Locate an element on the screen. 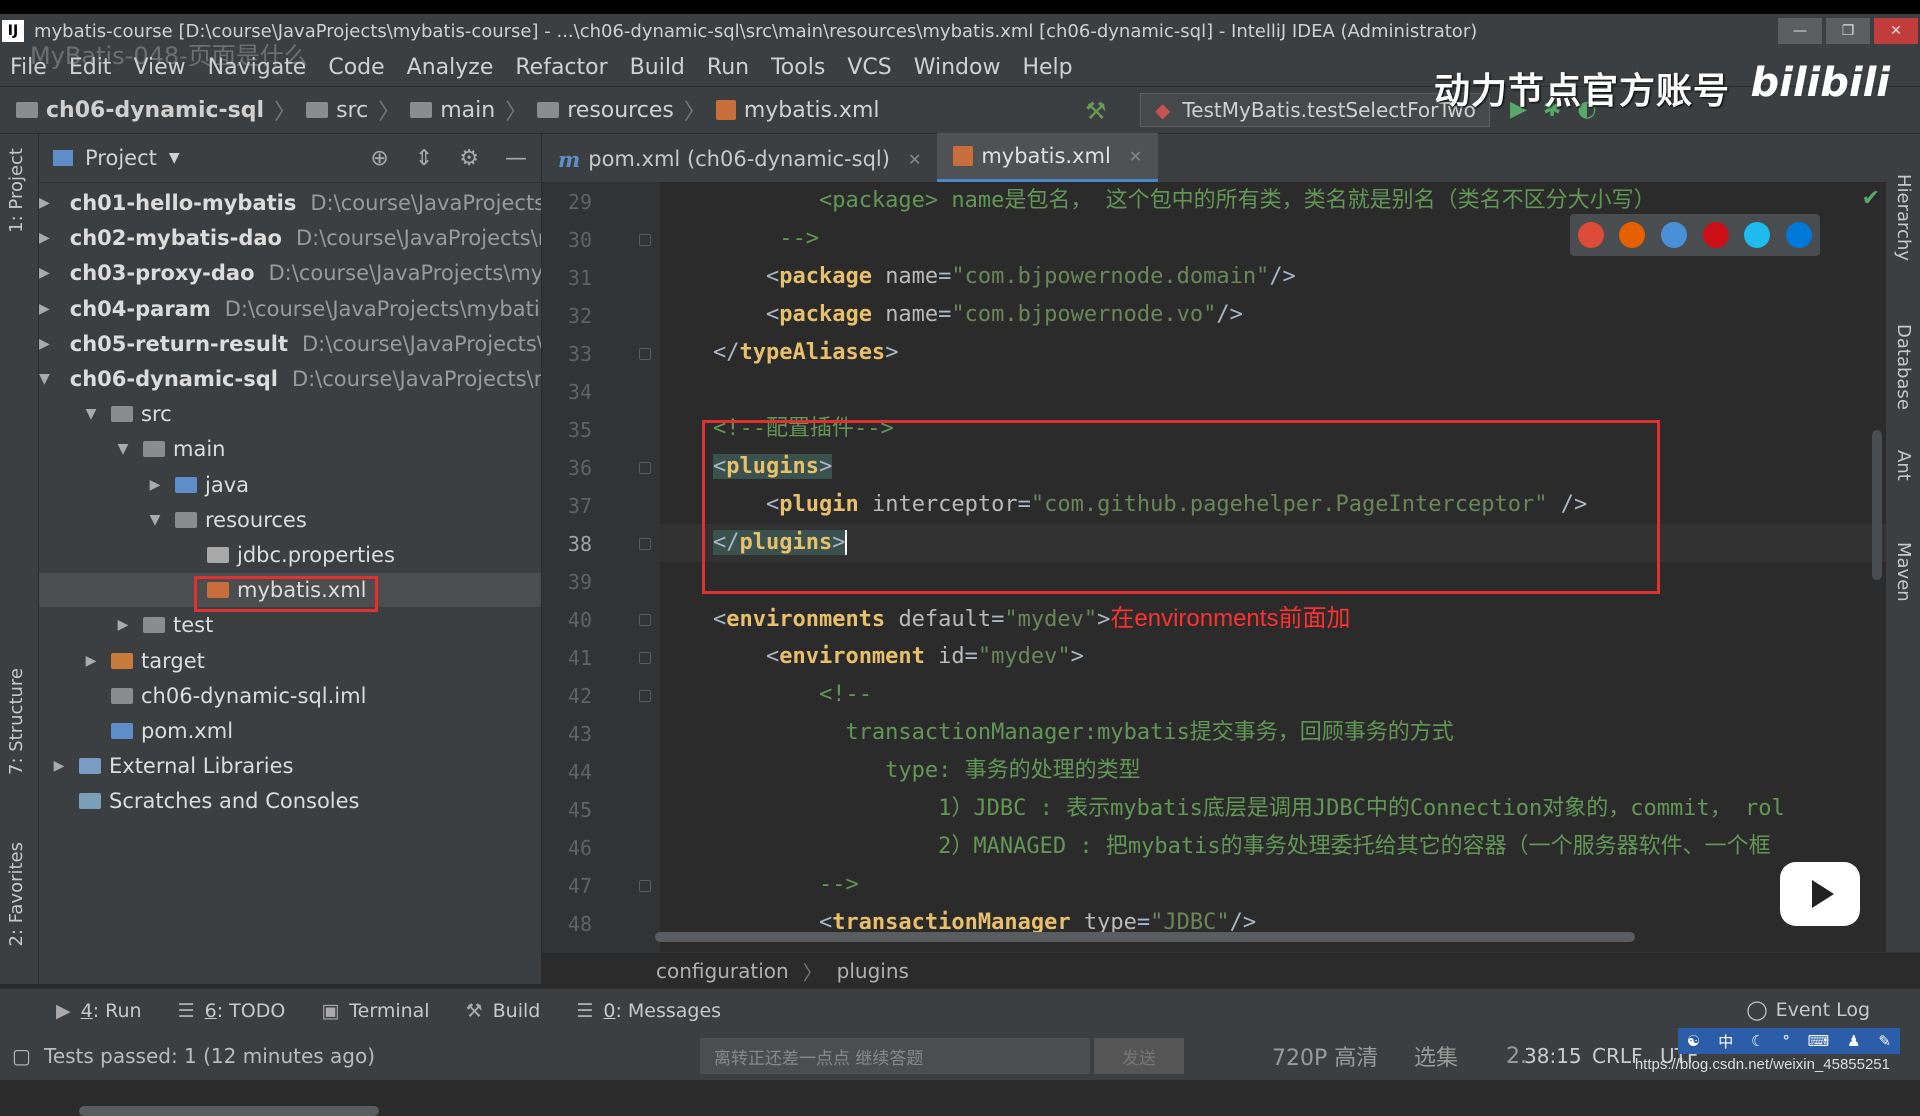 This screenshot has width=1920, height=1116. opera-icon is located at coordinates (1715, 235).